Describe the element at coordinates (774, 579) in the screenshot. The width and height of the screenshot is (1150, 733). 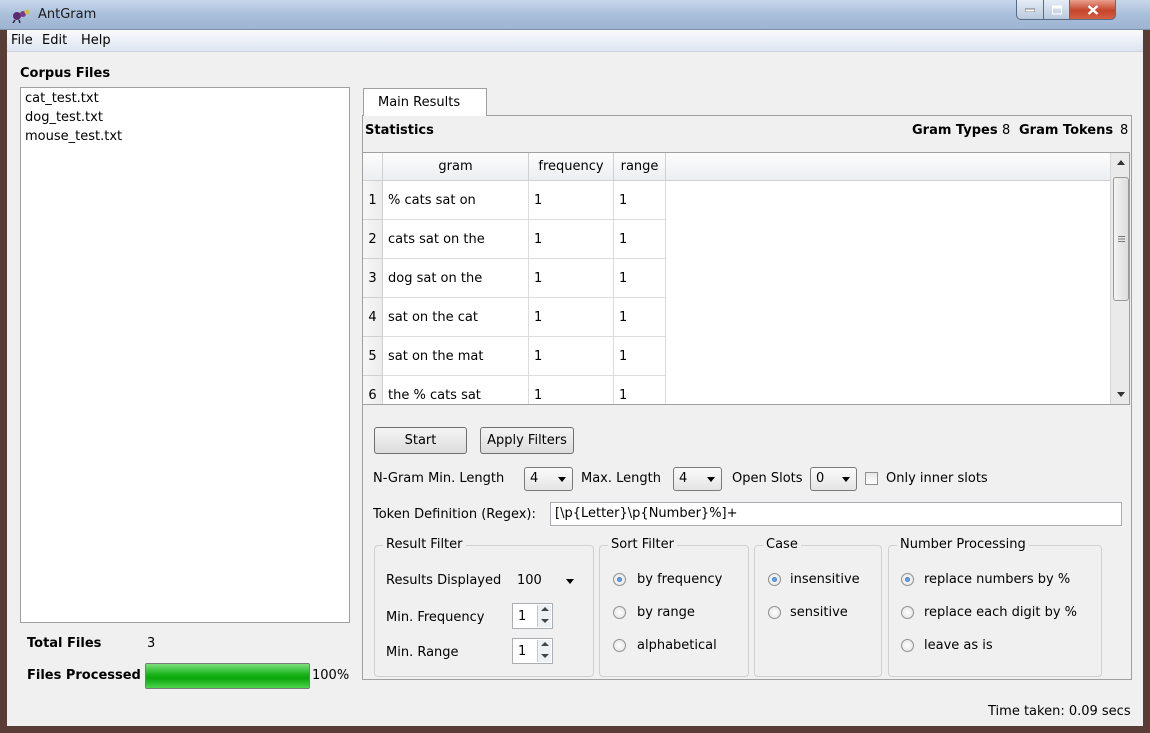
I see `case-insensitive-radio` at that location.